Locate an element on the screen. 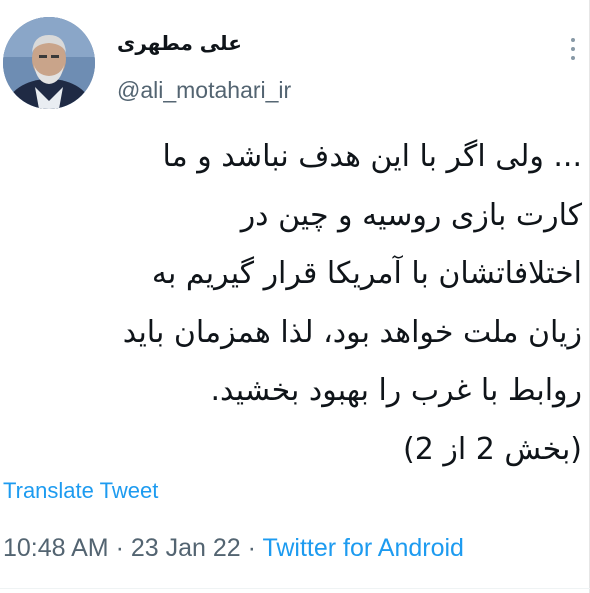 The height and width of the screenshot is (593, 590). avatar is located at coordinates (49, 63).